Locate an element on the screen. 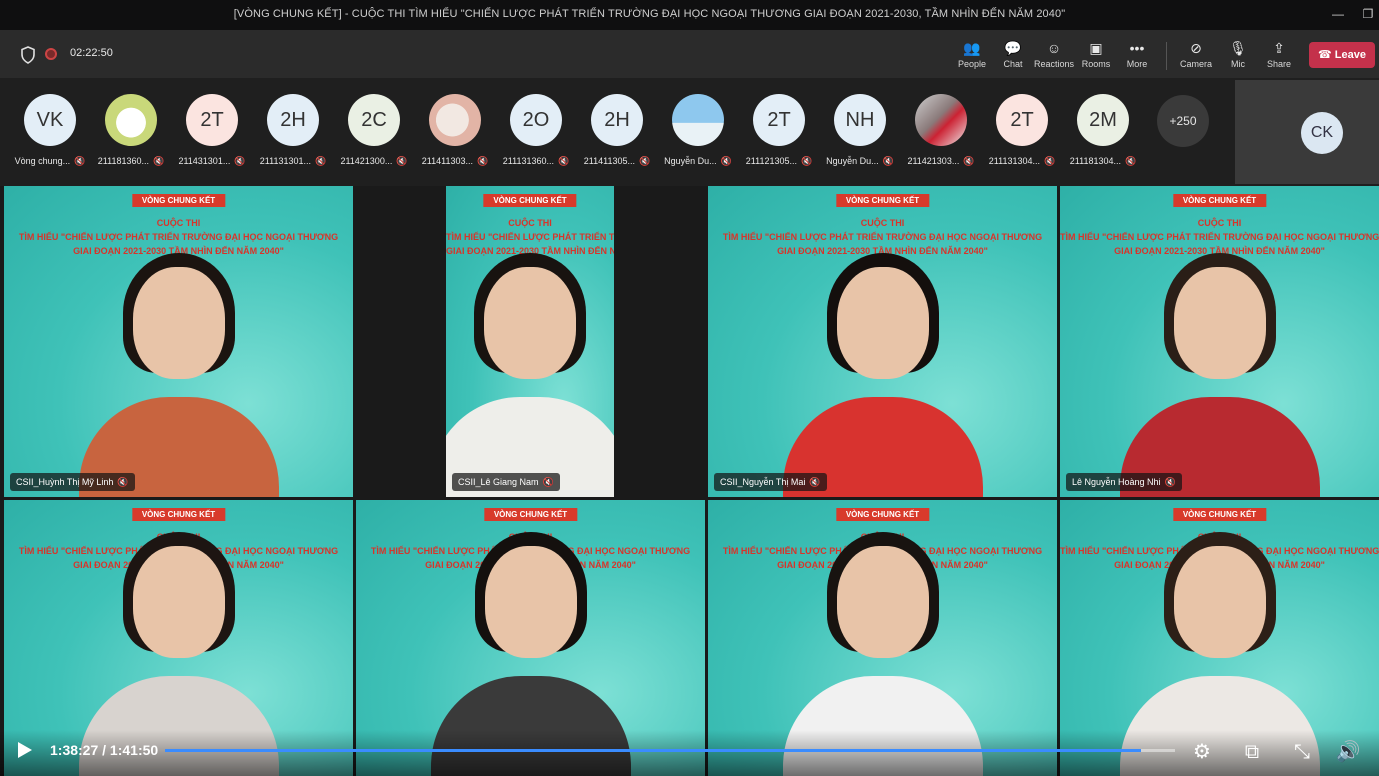 The image size is (1379, 776). participant-item: 2H 211131301... 🔇 is located at coordinates (293, 134).